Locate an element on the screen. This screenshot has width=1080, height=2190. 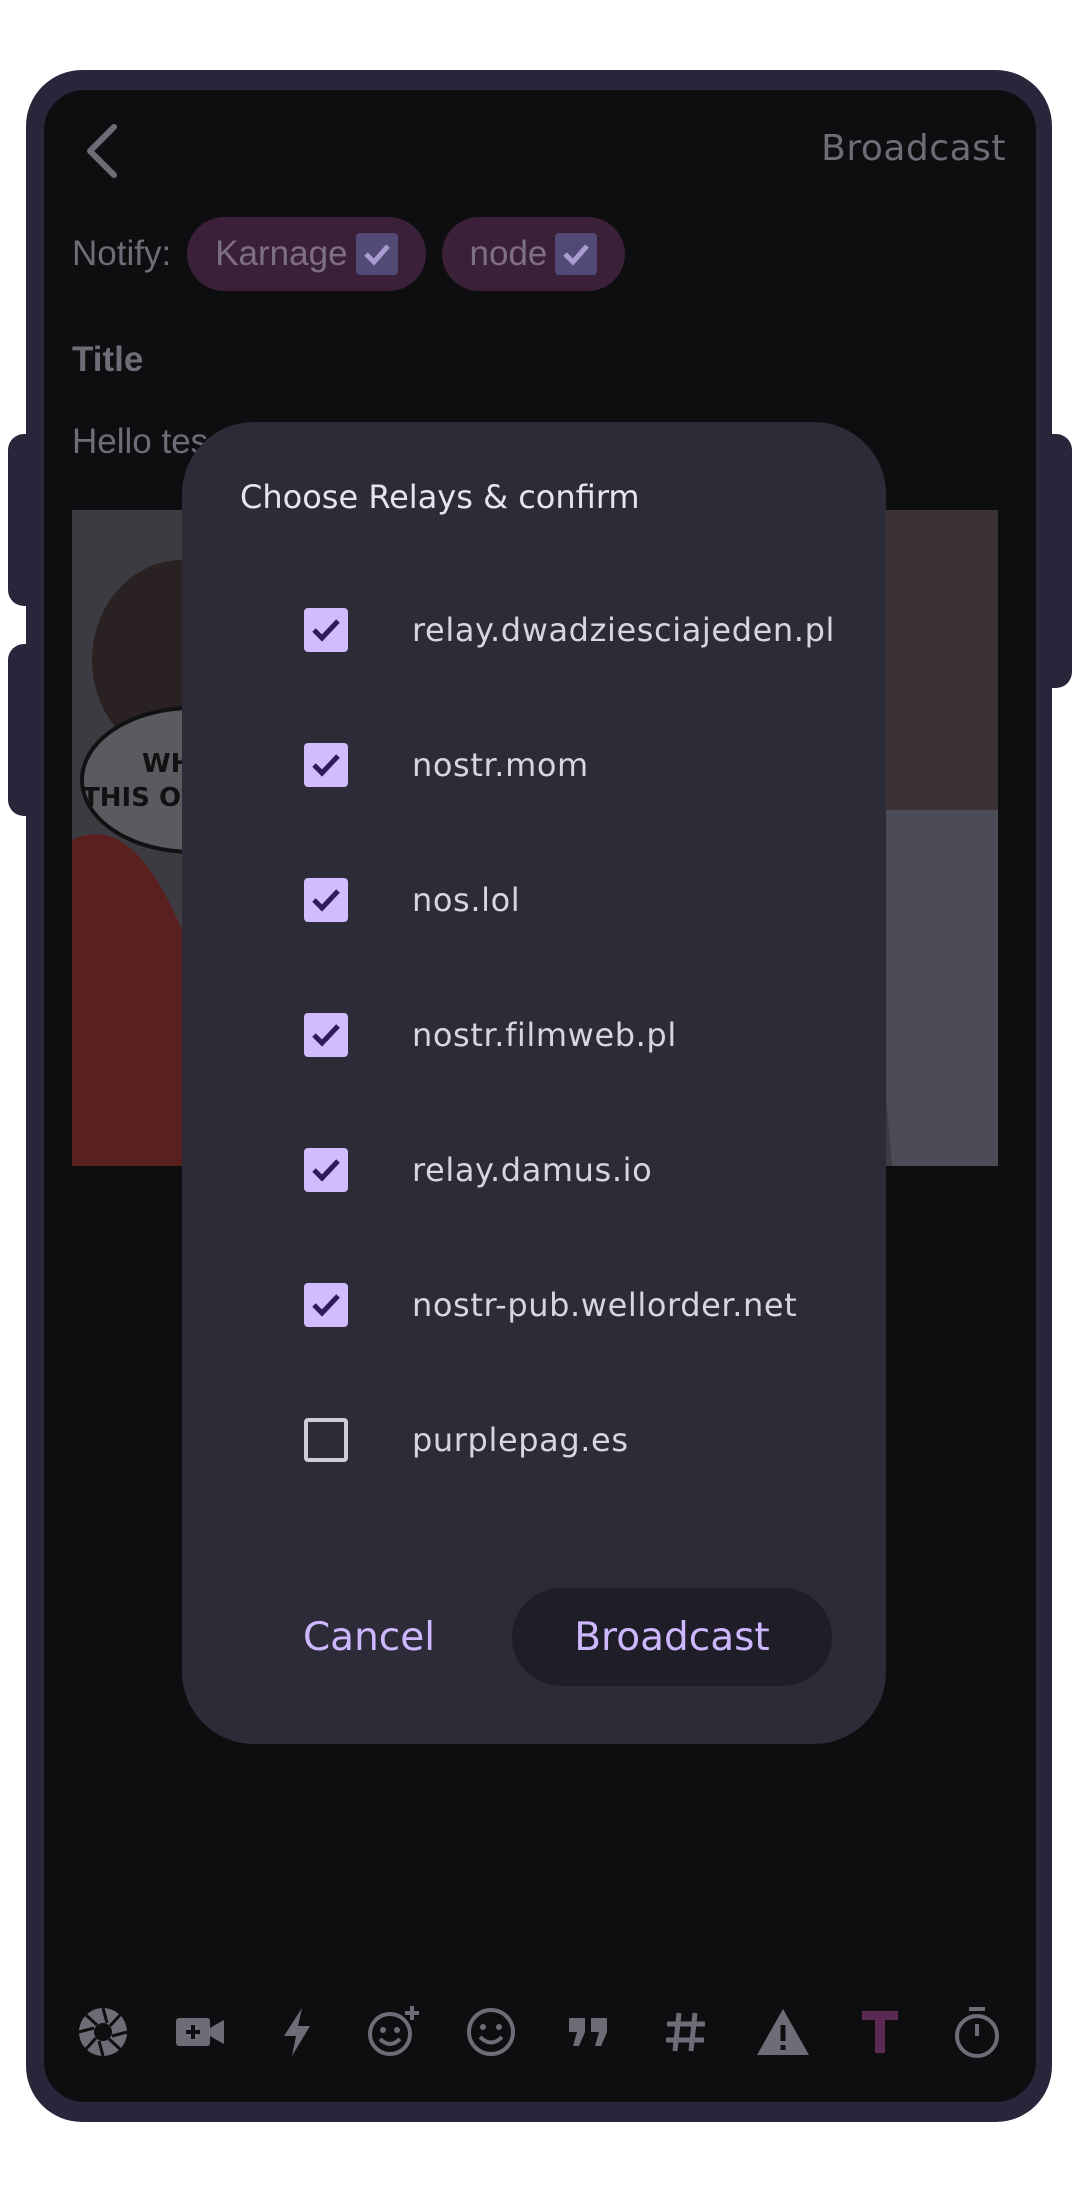
relay-url: nostr.mom is located at coordinates (500, 764).